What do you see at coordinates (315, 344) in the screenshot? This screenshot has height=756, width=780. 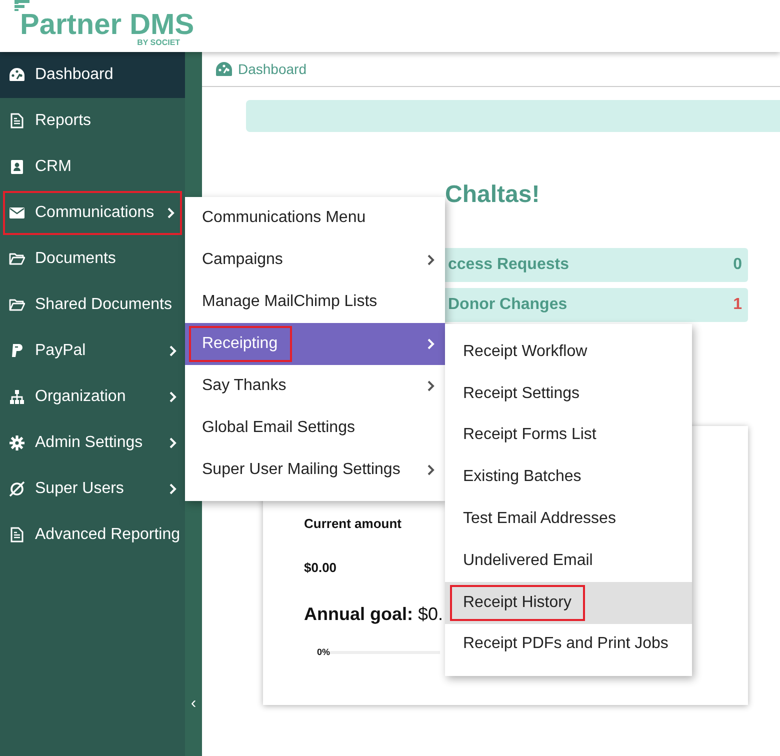 I see `menu-item: Receipting` at bounding box center [315, 344].